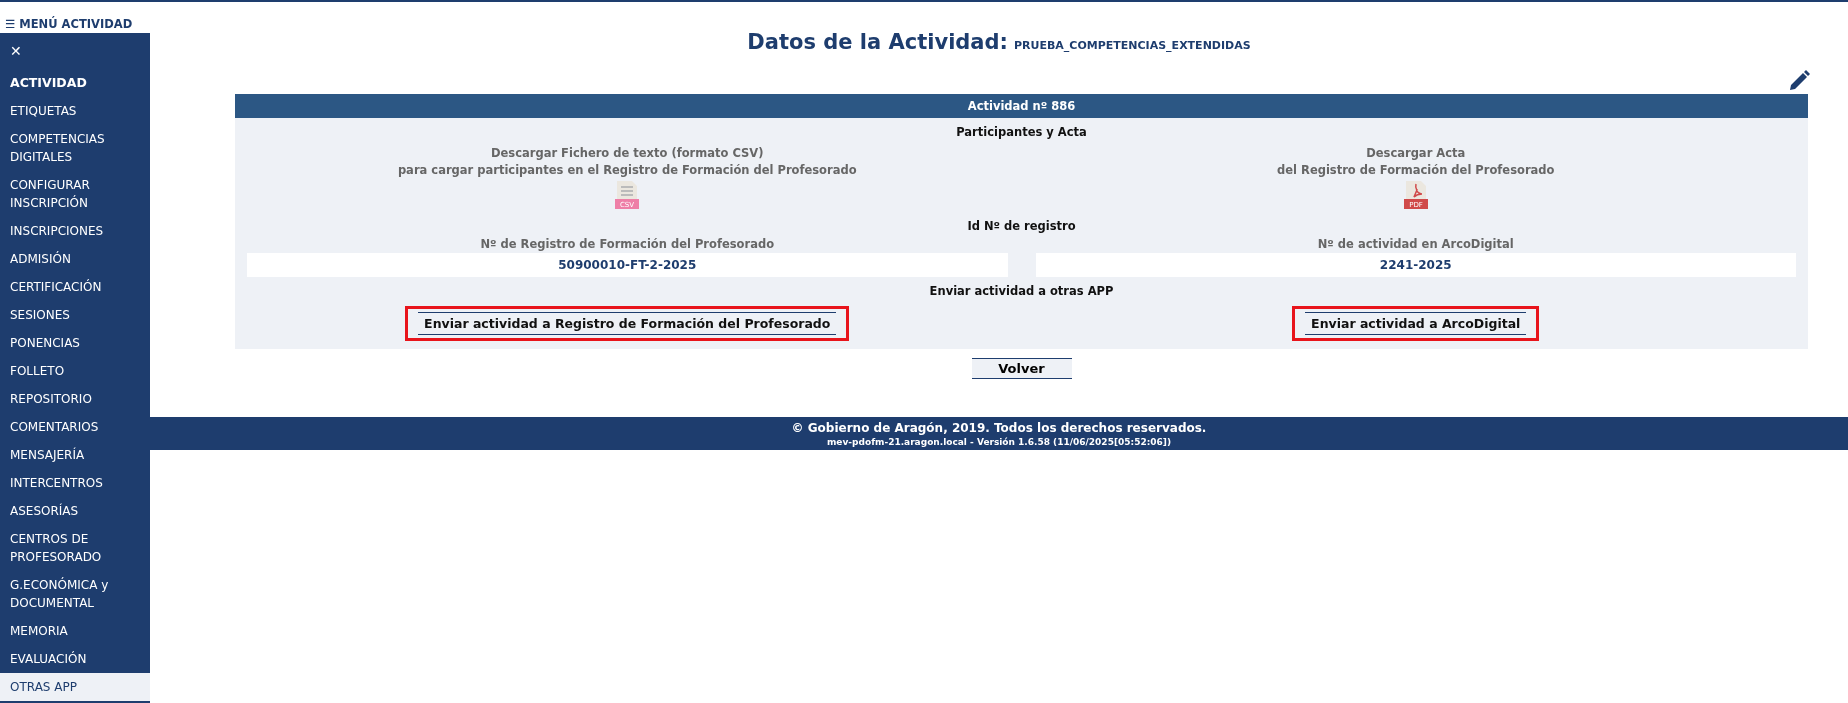 Image resolution: width=1848 pixels, height=703 pixels. What do you see at coordinates (76, 24) in the screenshot?
I see `menu-title: MENÚ ACTIVIDAD` at bounding box center [76, 24].